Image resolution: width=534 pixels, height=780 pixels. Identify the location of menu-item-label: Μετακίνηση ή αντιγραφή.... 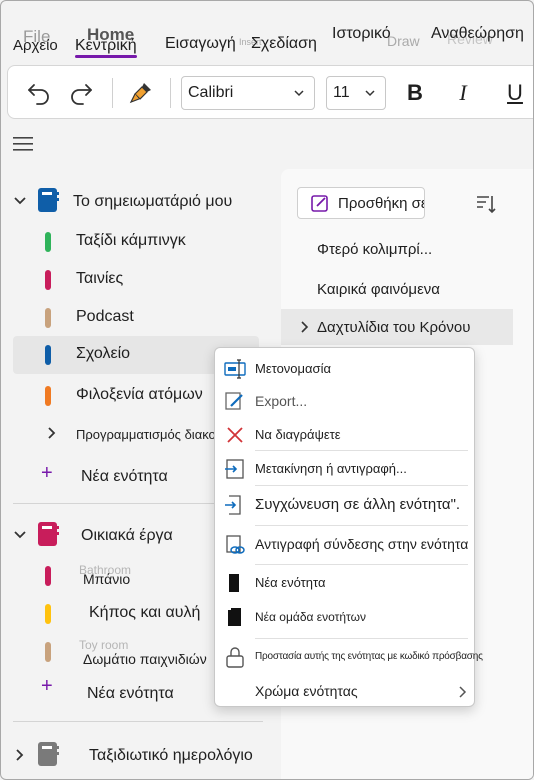
(331, 468).